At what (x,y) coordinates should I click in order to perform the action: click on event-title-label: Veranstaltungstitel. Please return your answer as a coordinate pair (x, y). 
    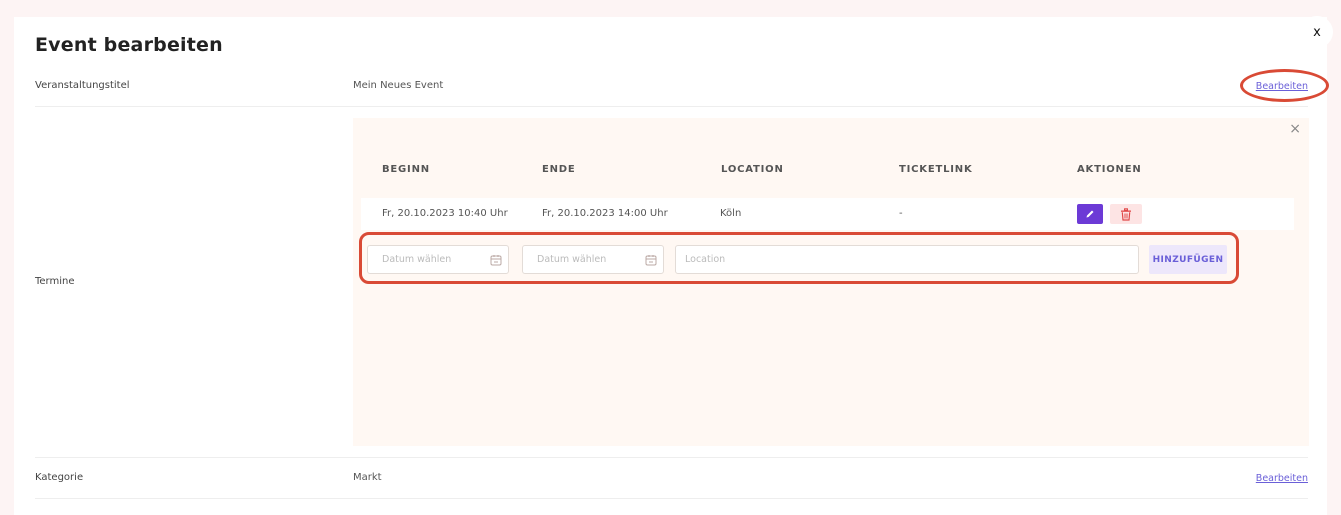
    Looking at the image, I should click on (82, 85).